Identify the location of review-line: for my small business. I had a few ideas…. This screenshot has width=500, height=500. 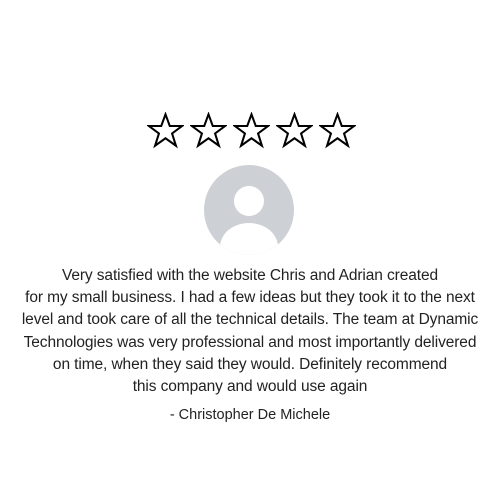
(250, 298).